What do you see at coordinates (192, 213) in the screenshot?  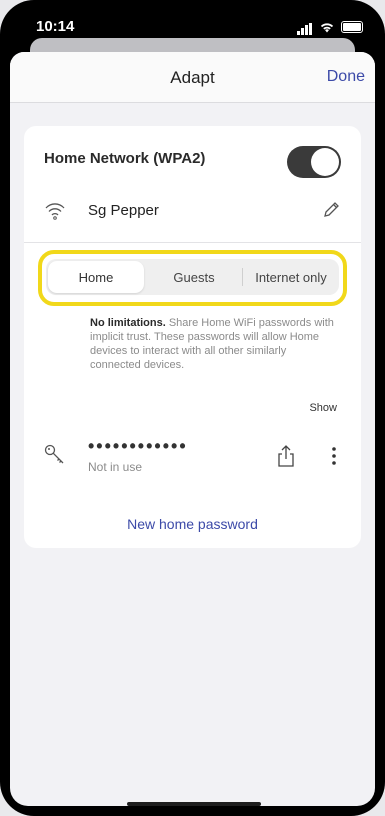 I see `network-name-row: Sg Pepper` at bounding box center [192, 213].